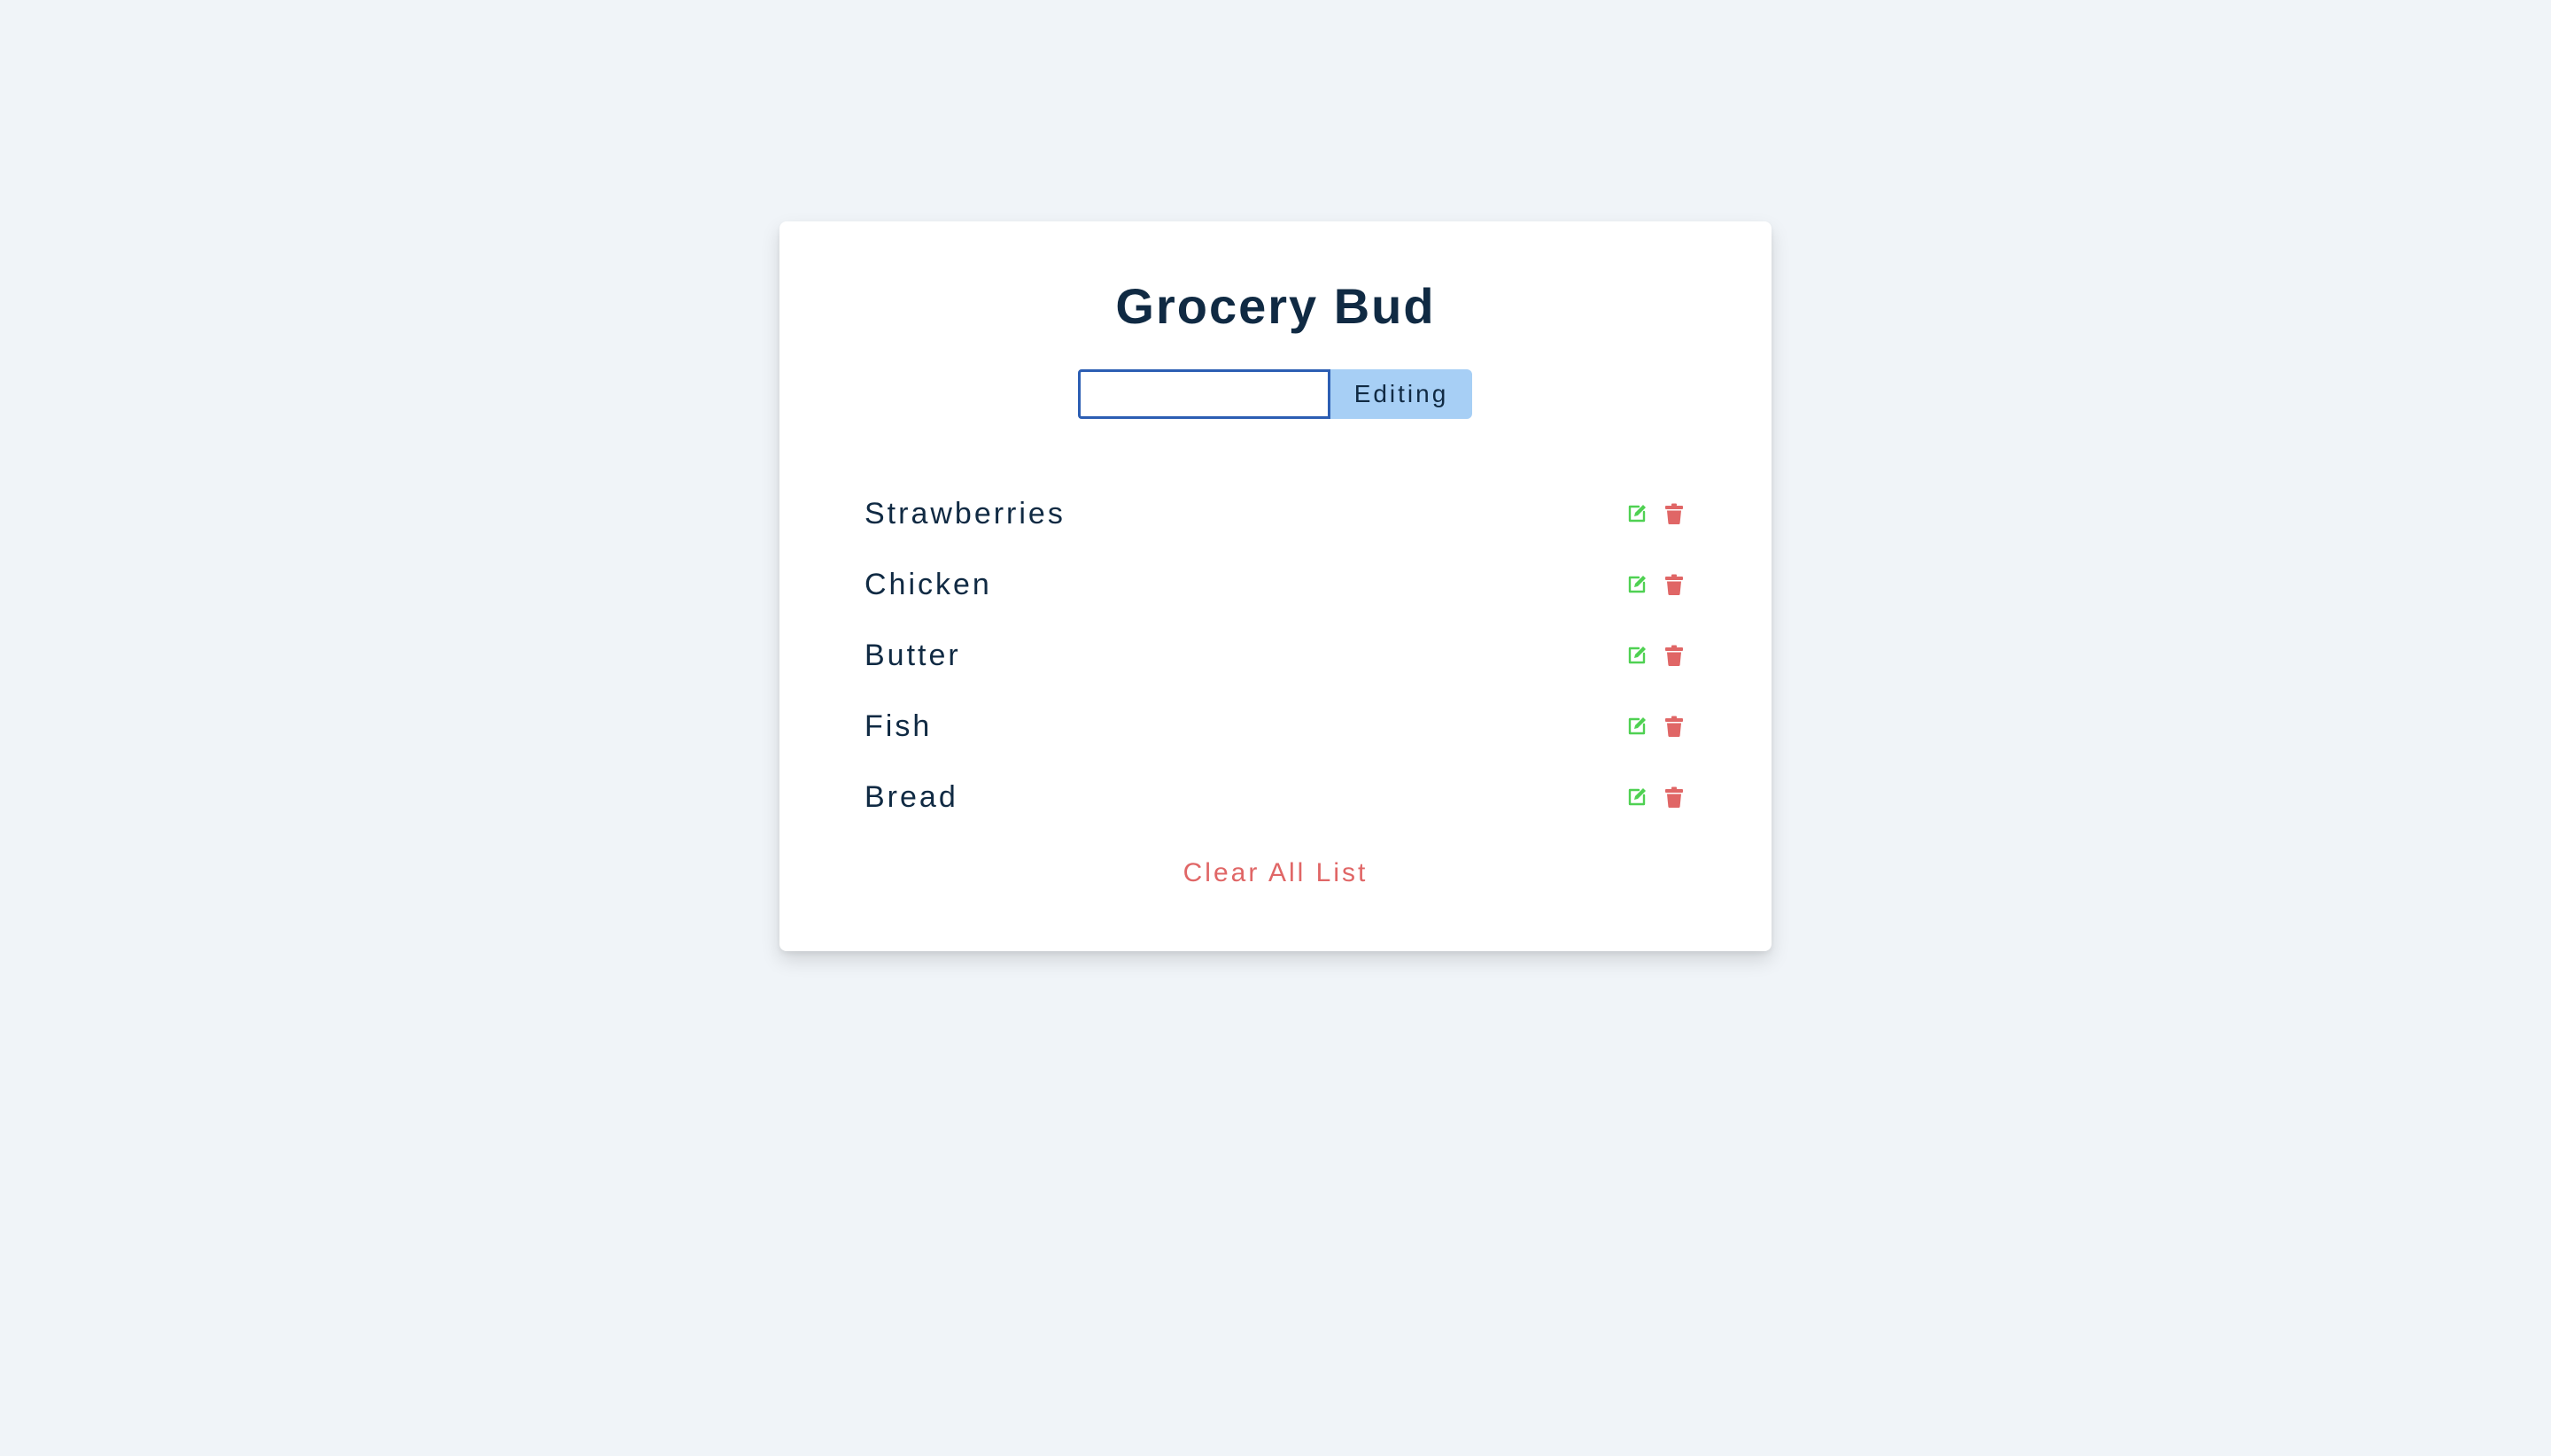  Describe the element at coordinates (899, 726) in the screenshot. I see `item-name: Fish` at that location.